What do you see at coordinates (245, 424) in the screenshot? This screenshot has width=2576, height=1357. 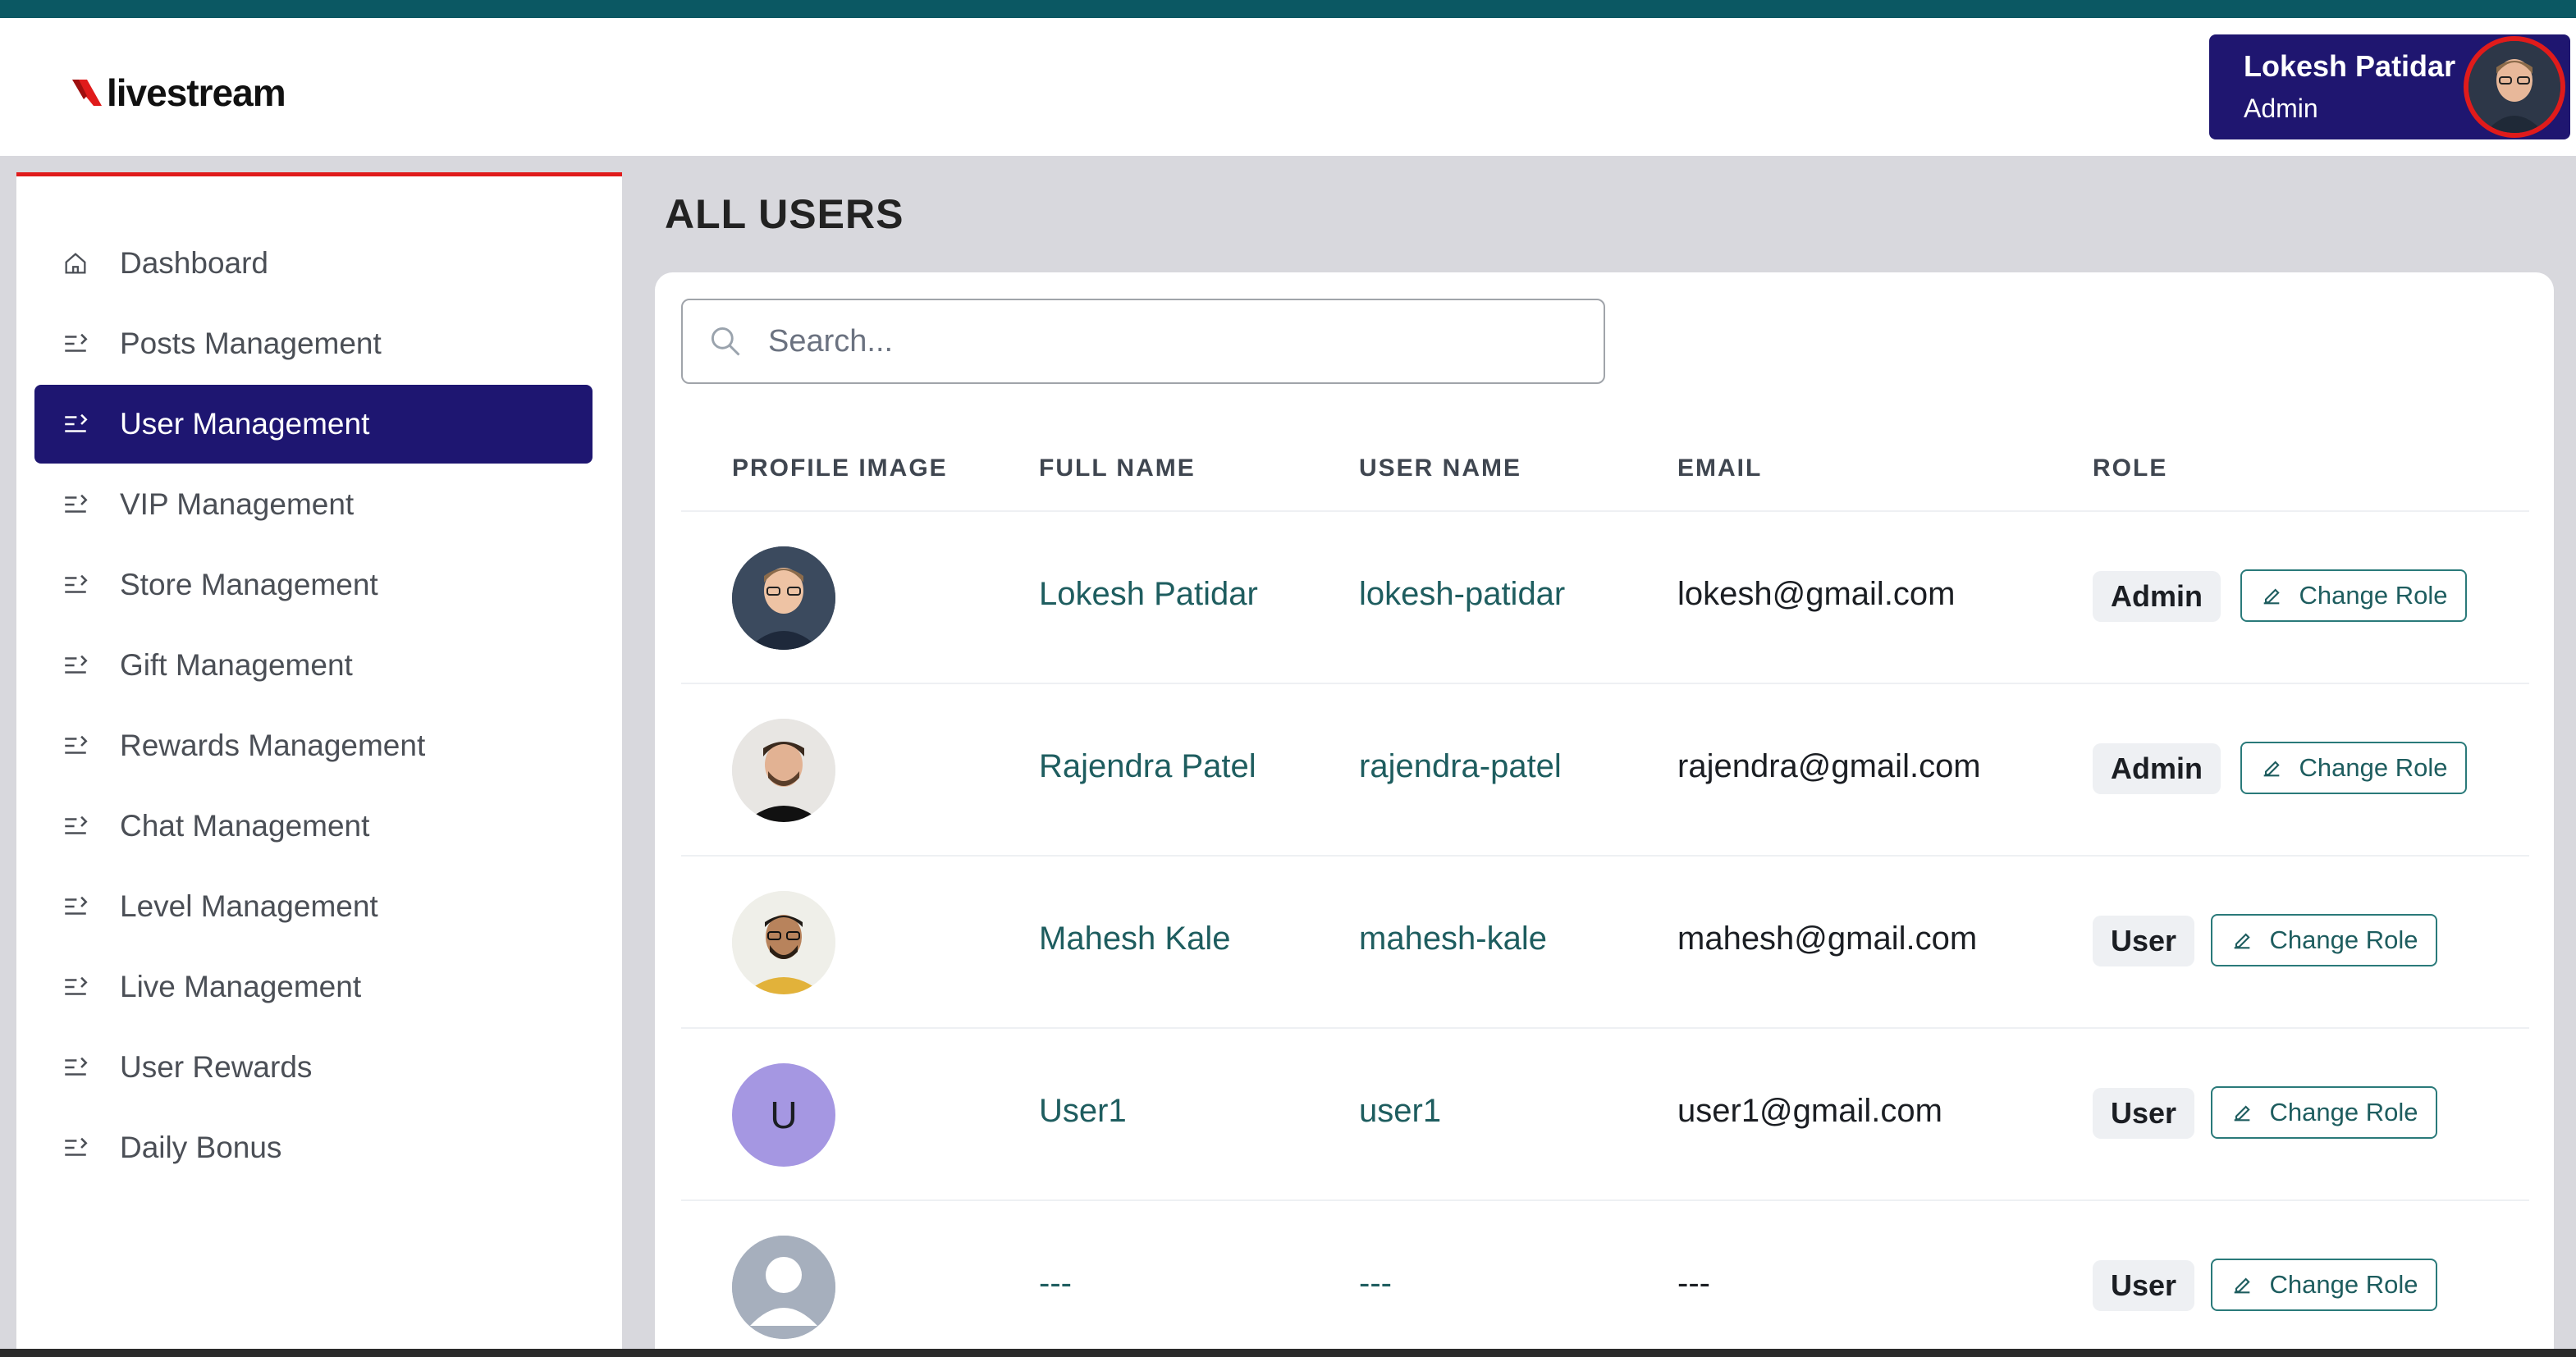 I see `sidebar-item-label: User Management` at bounding box center [245, 424].